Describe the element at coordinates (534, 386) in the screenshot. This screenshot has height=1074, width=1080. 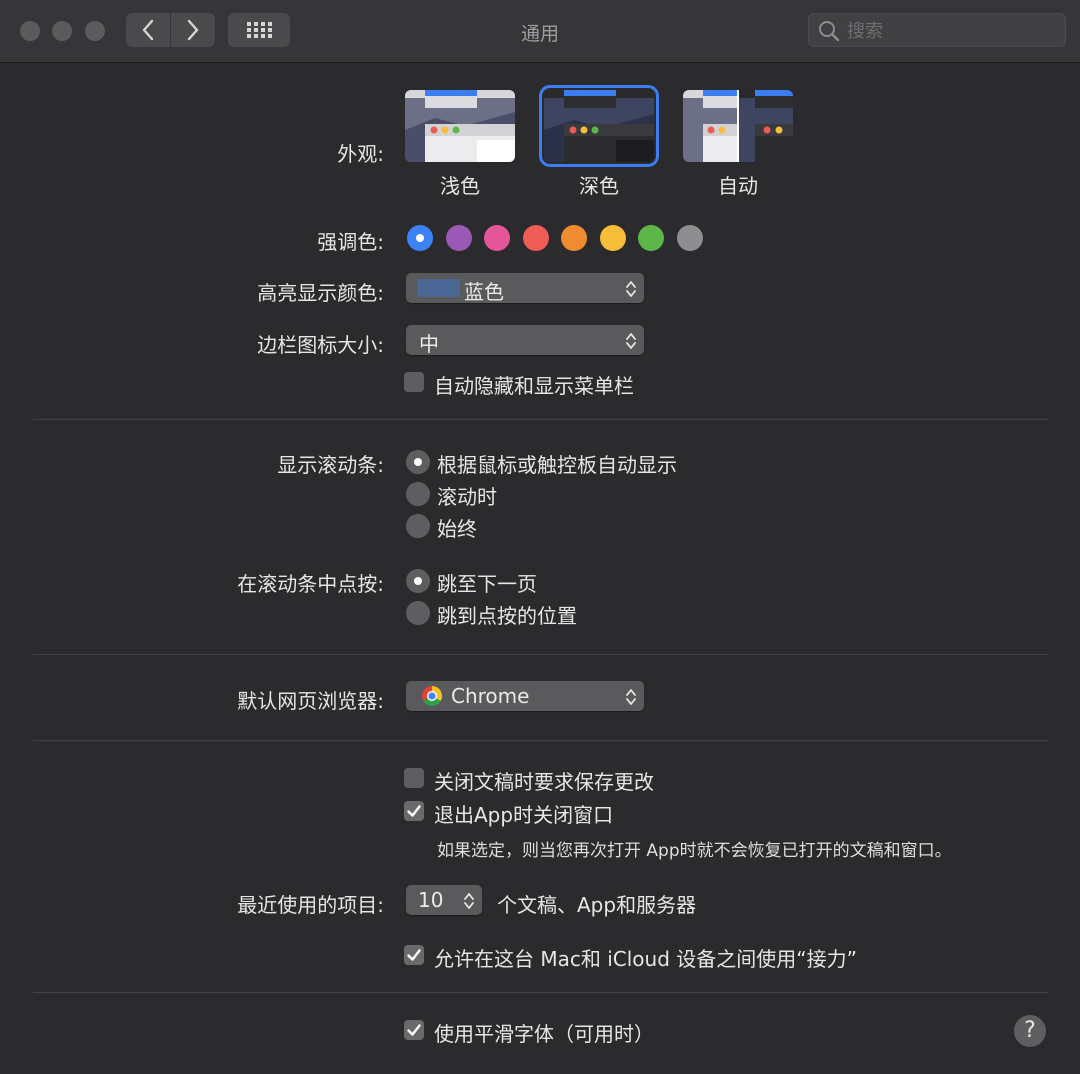
I see `autohide-menubar-label: 自动隐藏和显示菜单栏` at that location.